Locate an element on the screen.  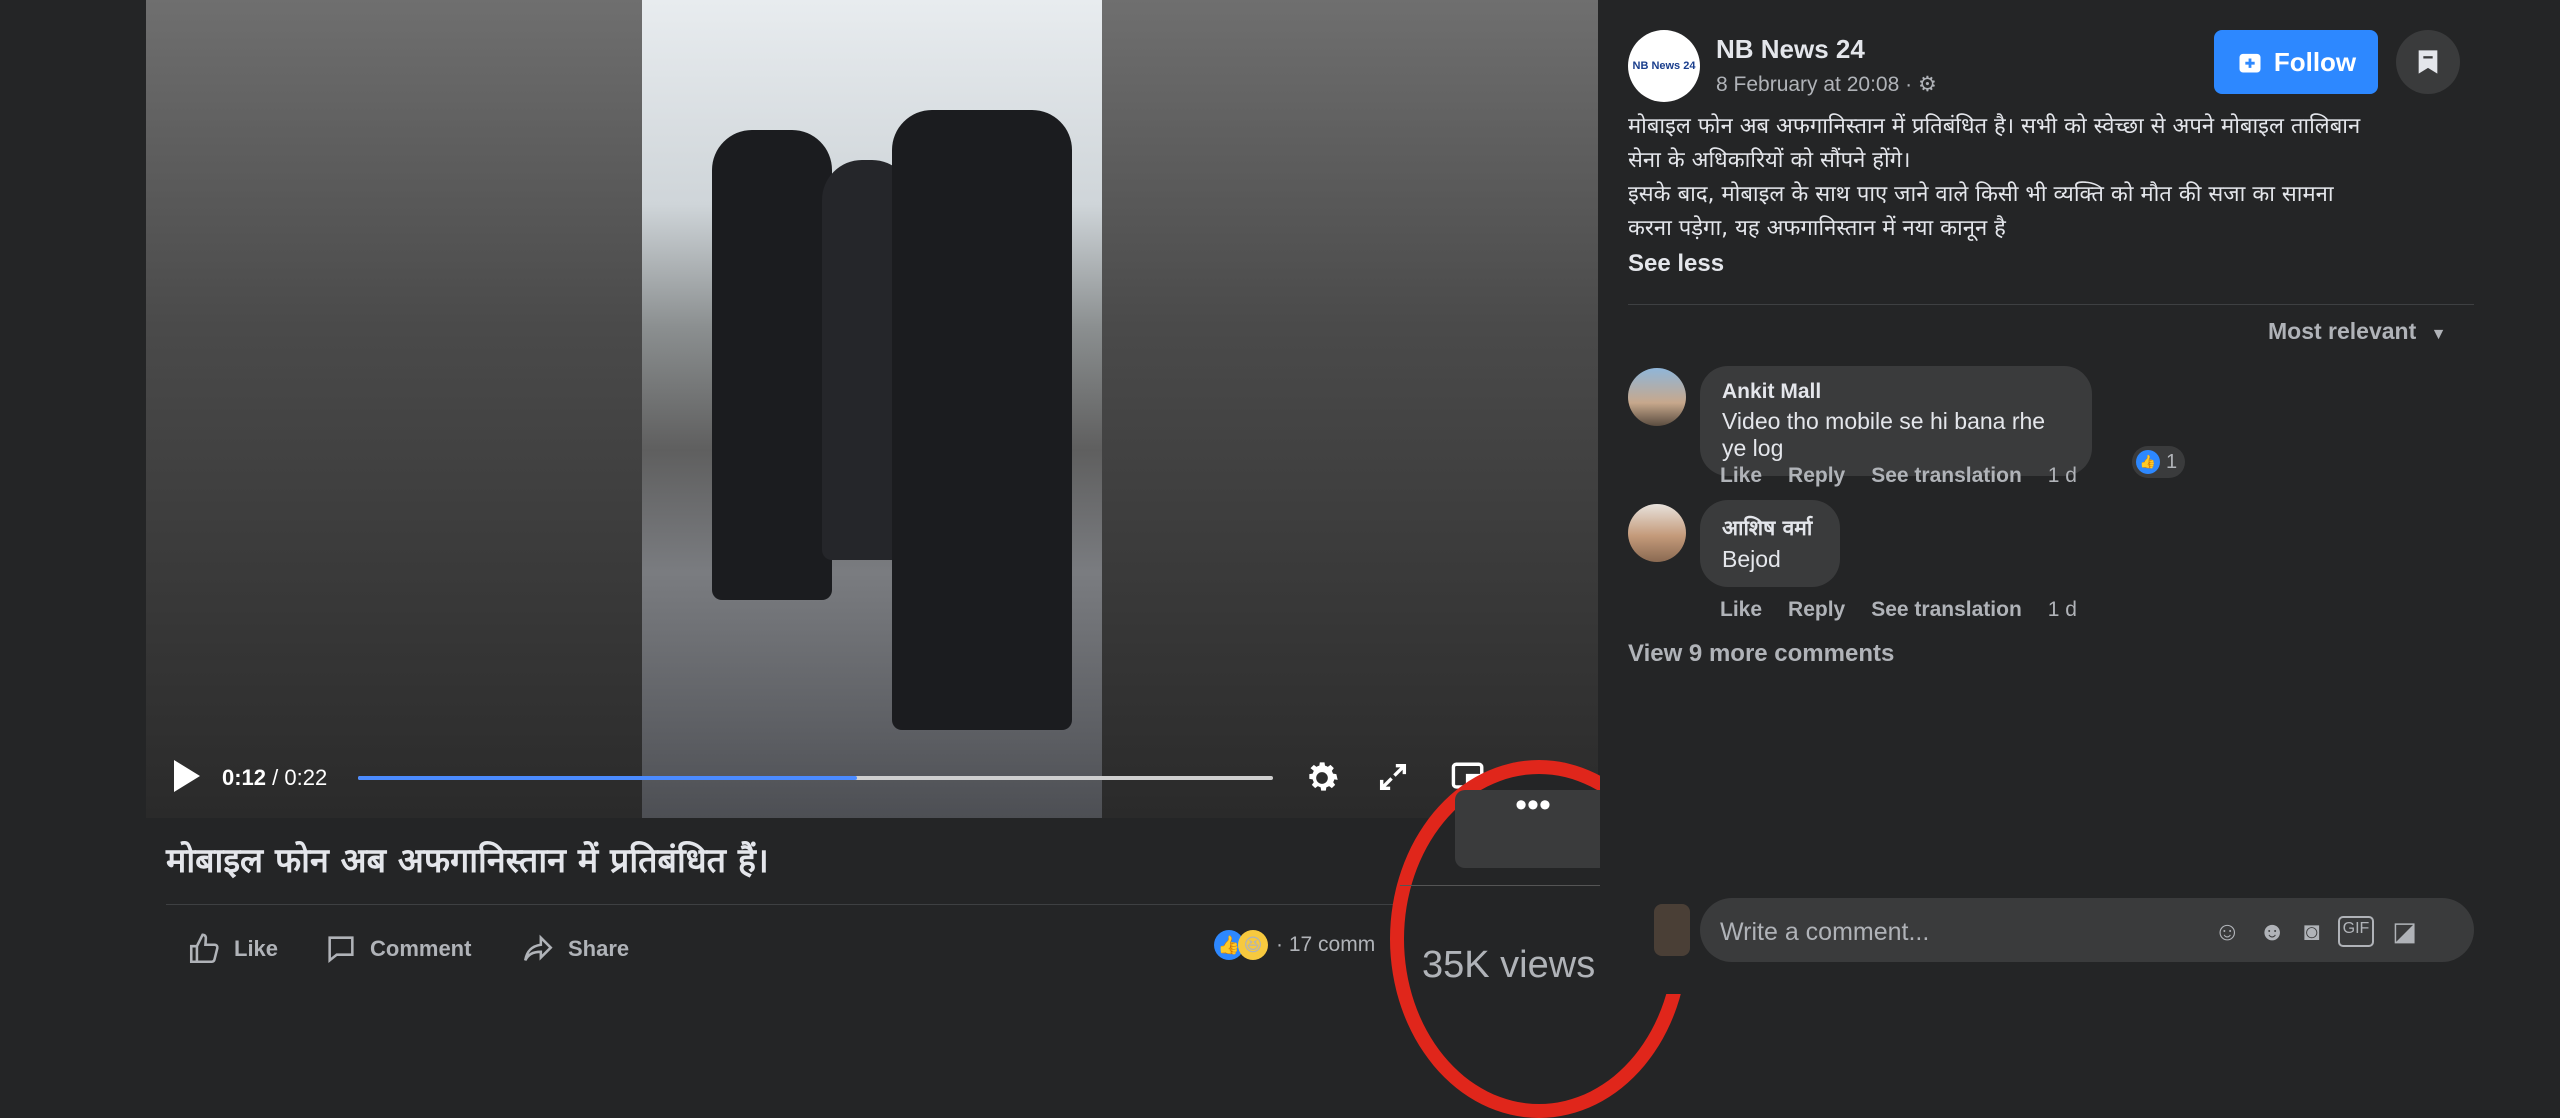
comment-input-tools: ☺ ☻ ◙ GIF ◪ is located at coordinates (2315, 931).